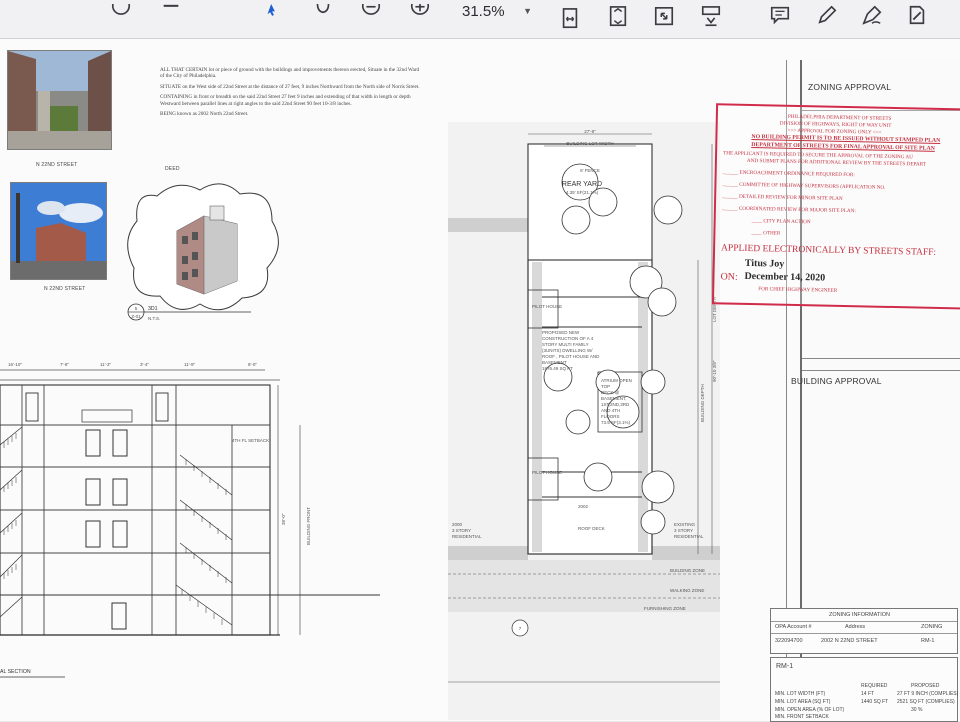 Image resolution: width=960 pixels, height=722 pixels. What do you see at coordinates (204, 114) in the screenshot?
I see `legal-paragraph: BEING known as 2002 North 22nd Street.` at bounding box center [204, 114].